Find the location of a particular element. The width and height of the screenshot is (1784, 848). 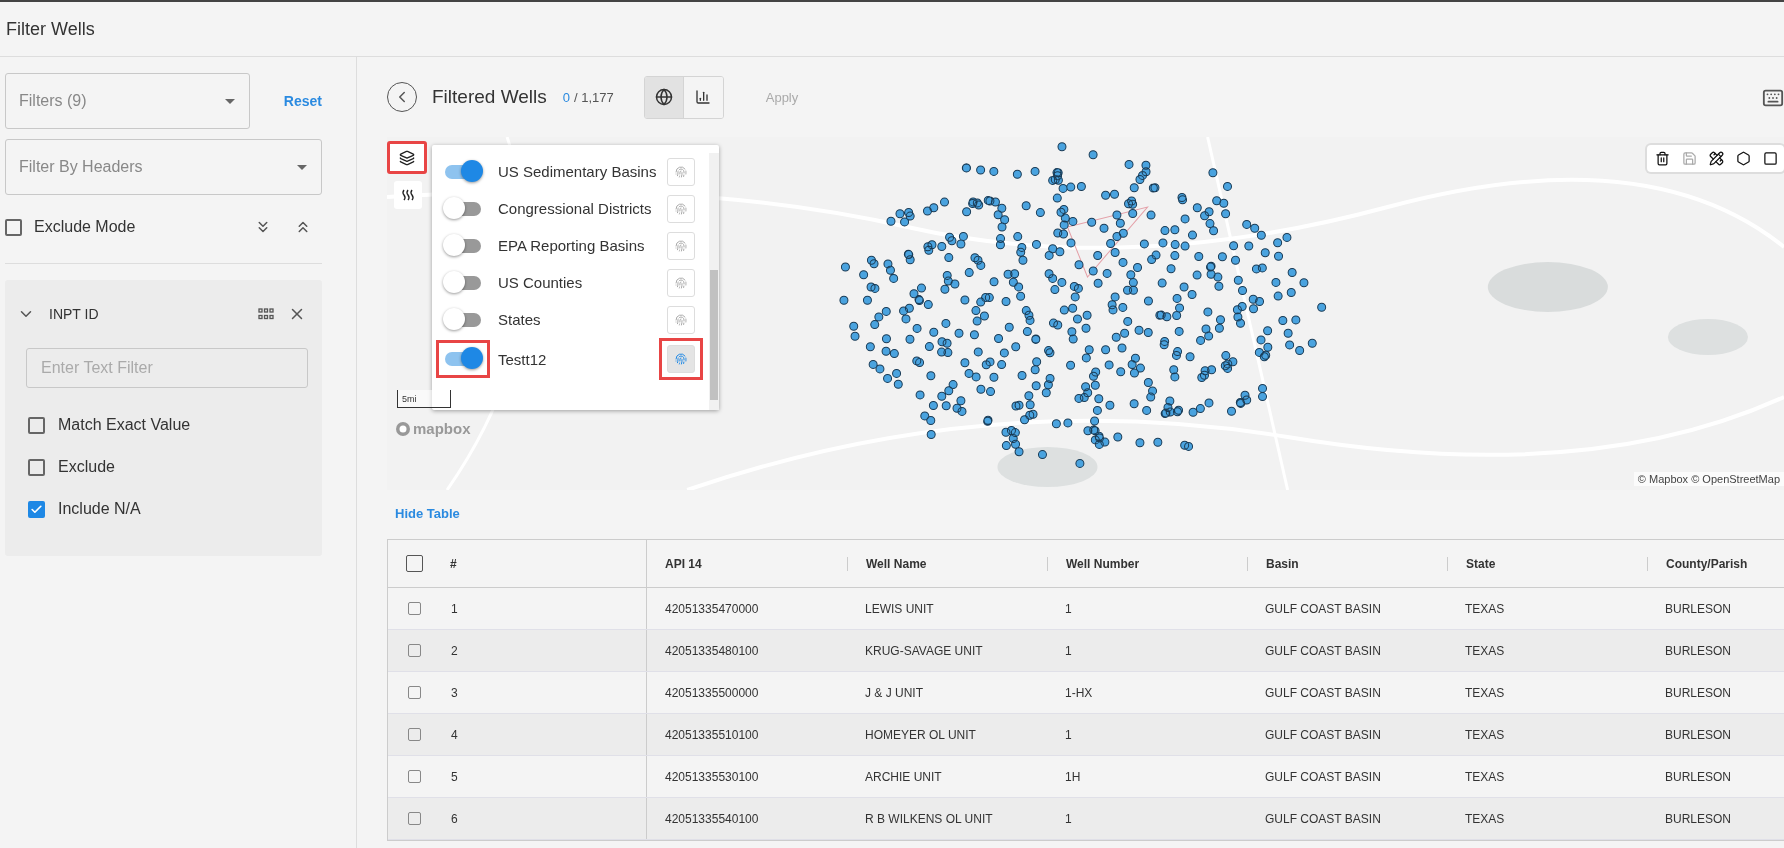

bar-chart-icon is located at coordinates (703, 97).